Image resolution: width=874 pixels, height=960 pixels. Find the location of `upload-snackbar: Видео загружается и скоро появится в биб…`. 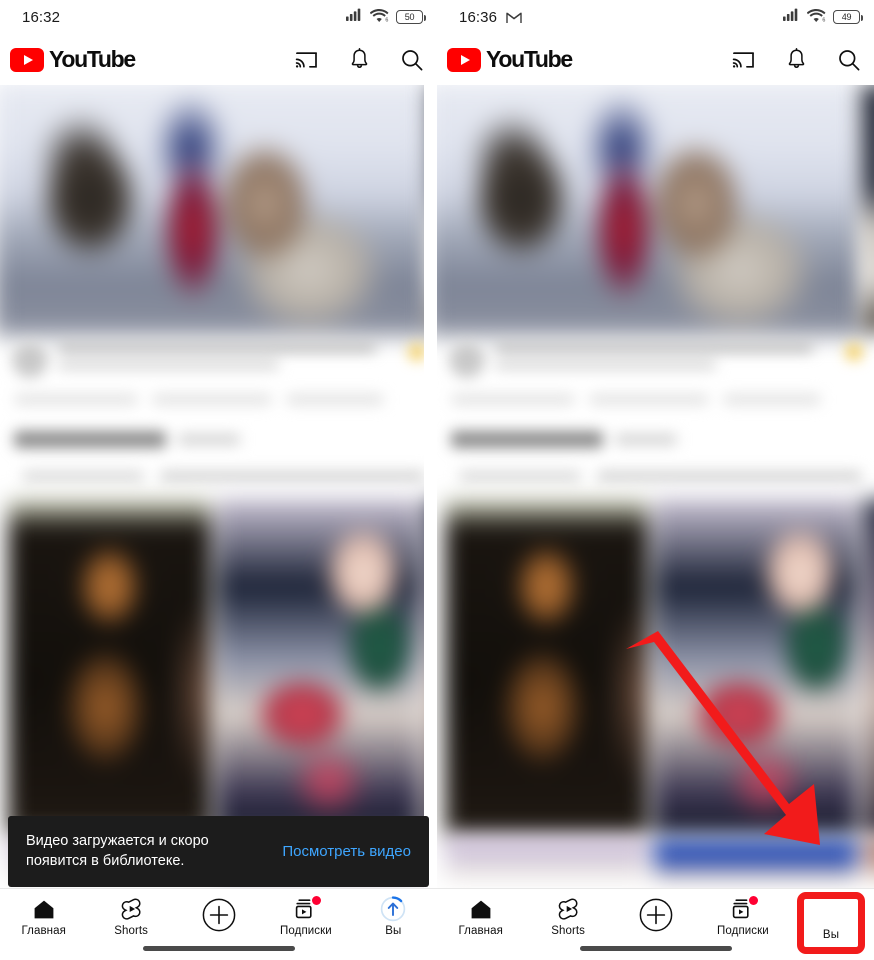

upload-snackbar: Видео загружается и скоро появится в биб… is located at coordinates (218, 851).